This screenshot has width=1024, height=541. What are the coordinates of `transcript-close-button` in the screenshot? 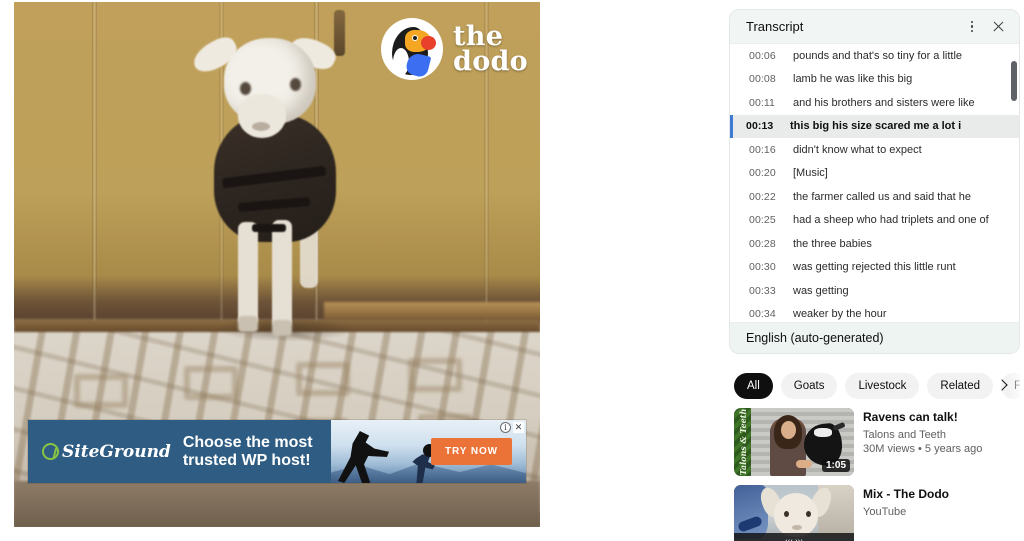 It's located at (998, 27).